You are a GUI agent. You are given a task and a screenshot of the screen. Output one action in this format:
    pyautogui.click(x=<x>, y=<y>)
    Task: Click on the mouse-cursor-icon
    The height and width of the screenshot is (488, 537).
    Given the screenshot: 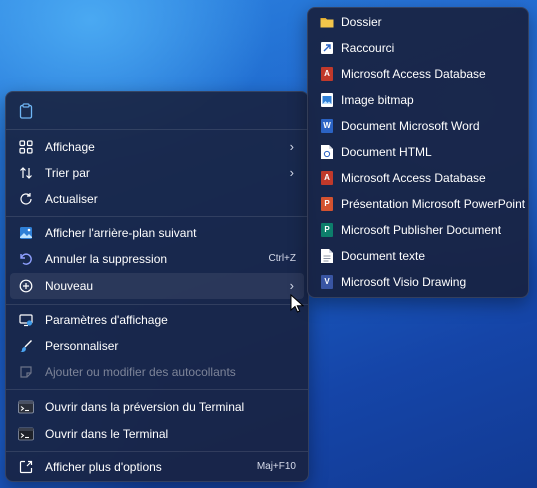 What is the action you would take?
    pyautogui.click(x=297, y=303)
    